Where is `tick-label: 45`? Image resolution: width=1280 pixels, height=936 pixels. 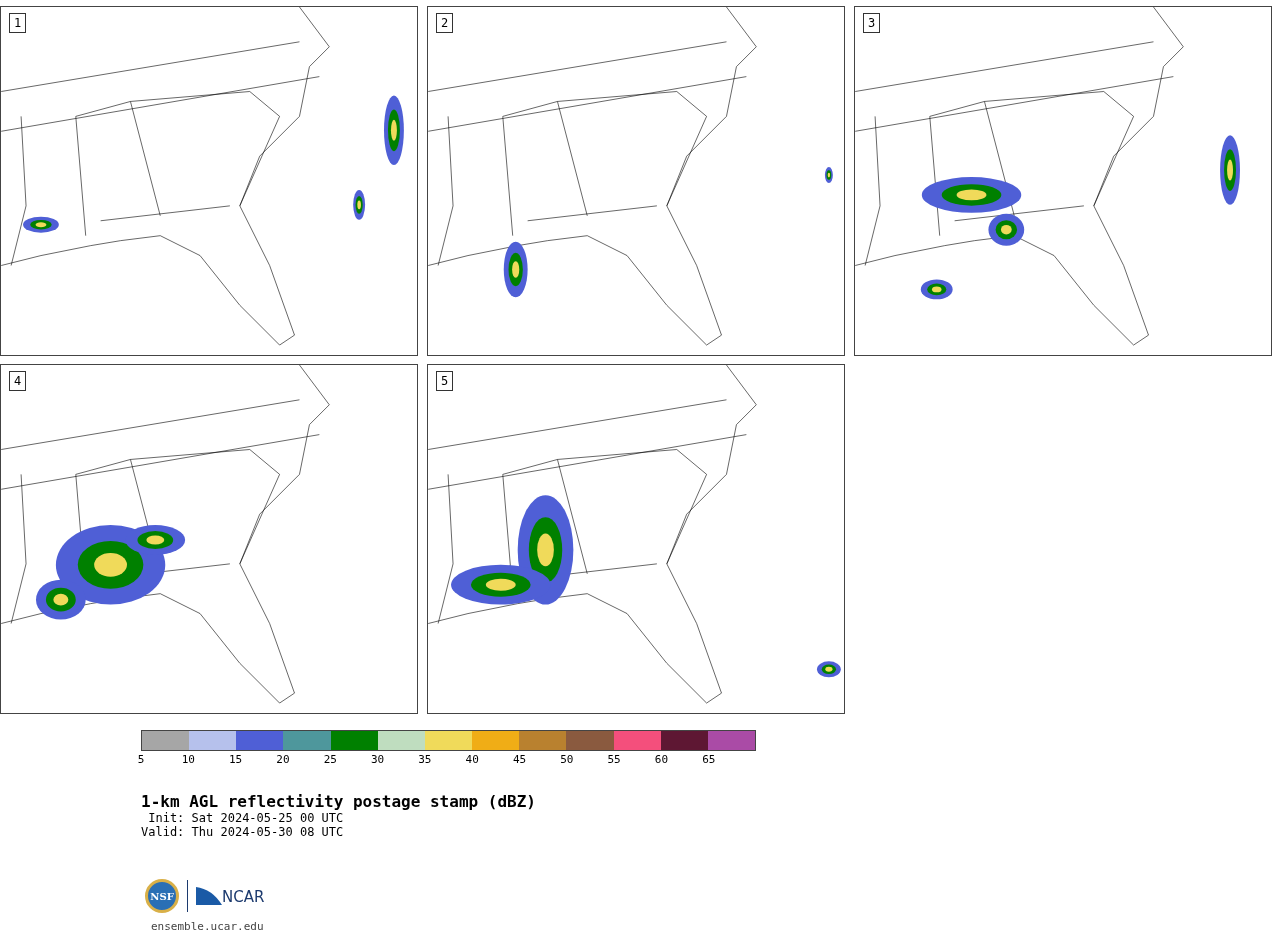
tick-label: 45 is located at coordinates (519, 760).